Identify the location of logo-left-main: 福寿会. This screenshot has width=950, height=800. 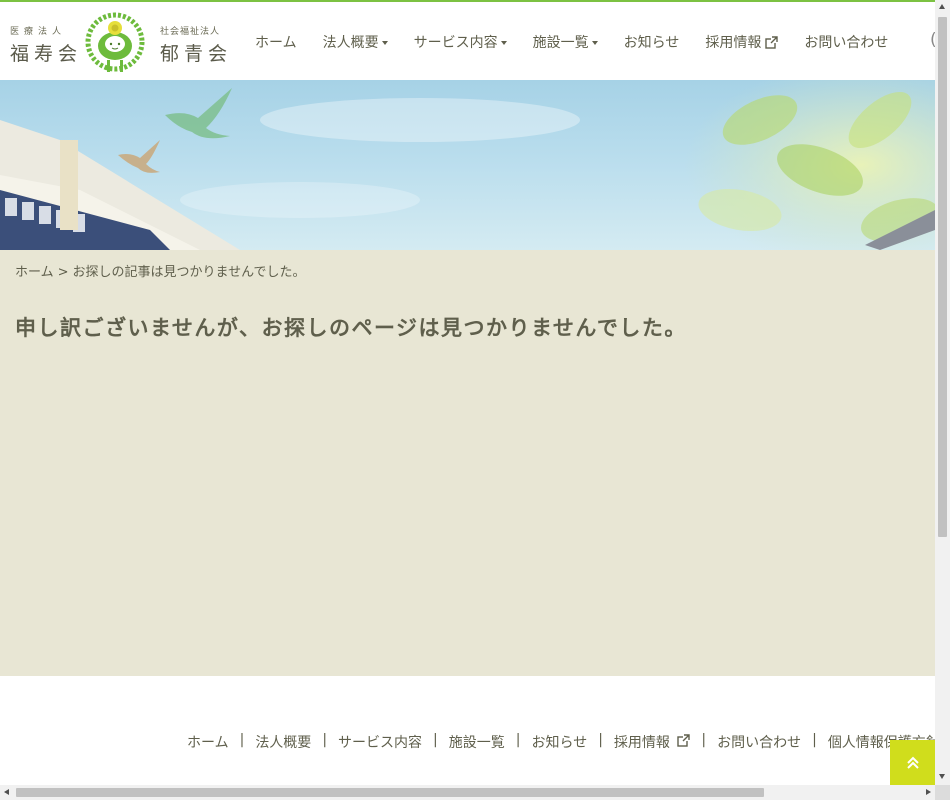
(46, 54).